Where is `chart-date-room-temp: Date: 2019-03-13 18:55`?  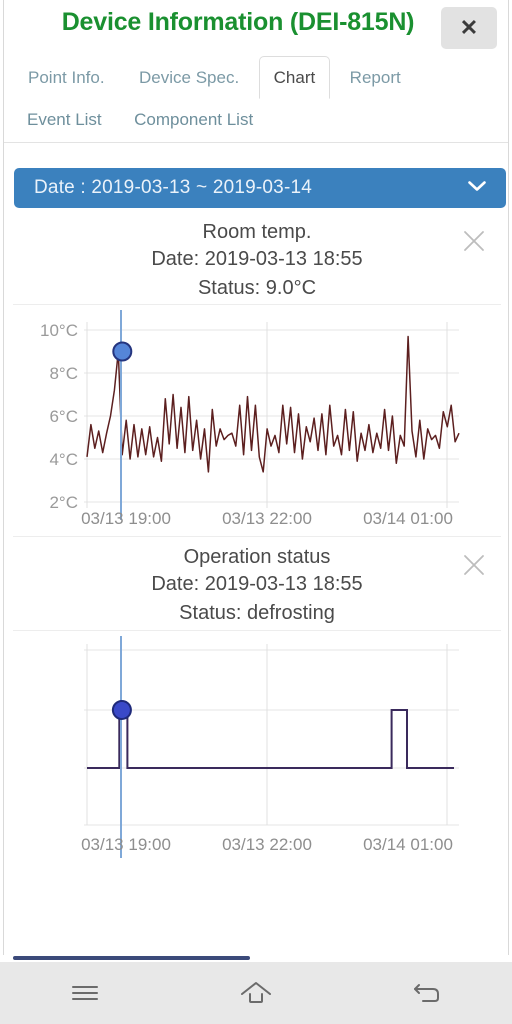 chart-date-room-temp: Date: 2019-03-13 18:55 is located at coordinates (257, 259).